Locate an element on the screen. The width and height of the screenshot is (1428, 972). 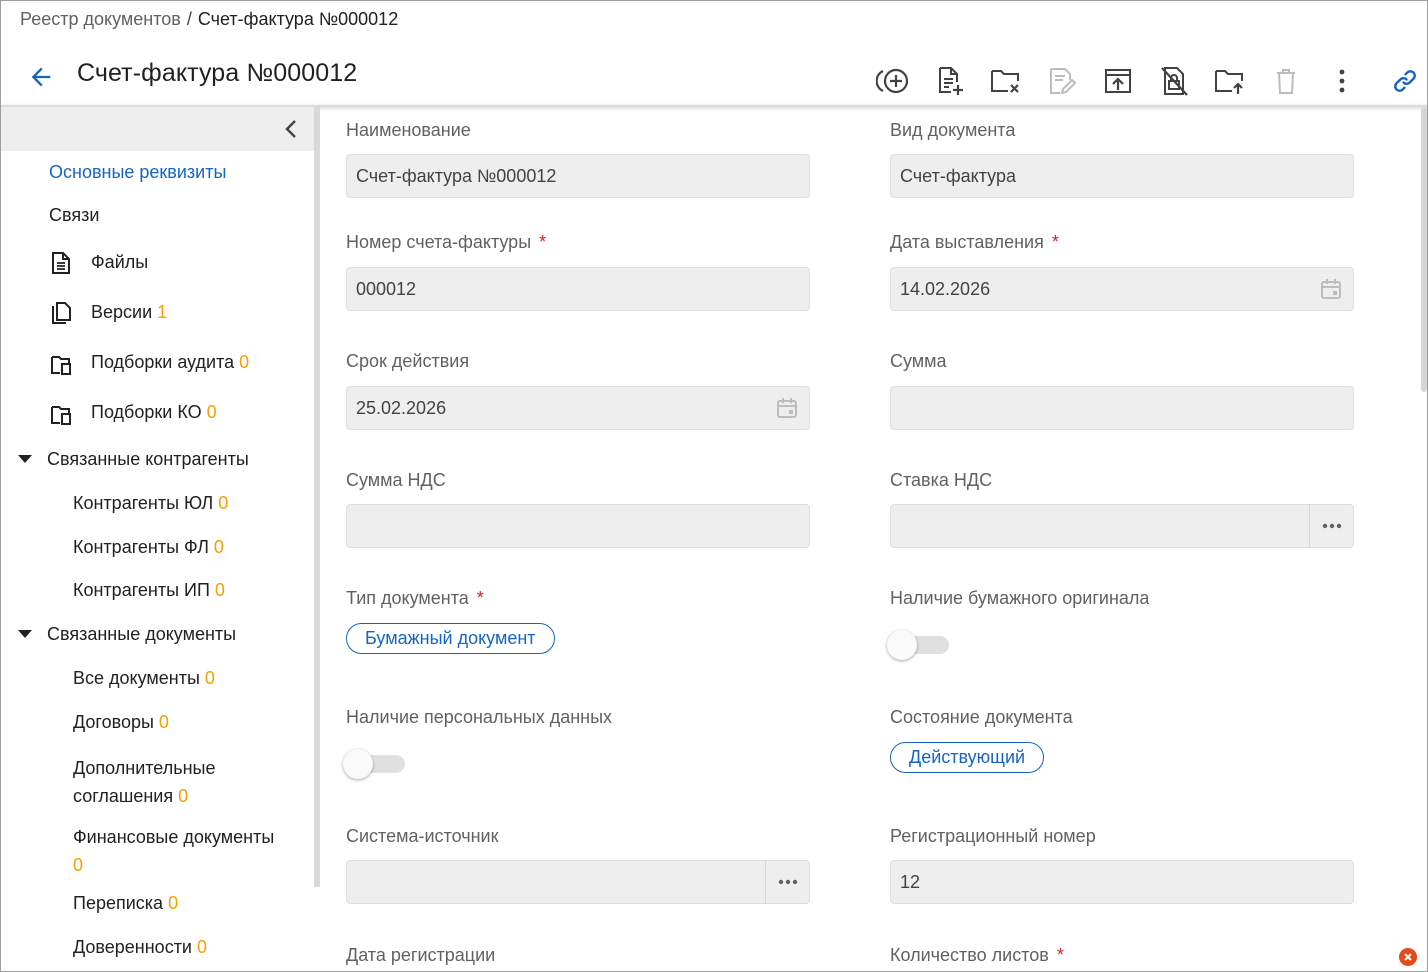
edit-document-icon is located at coordinates (1062, 81).